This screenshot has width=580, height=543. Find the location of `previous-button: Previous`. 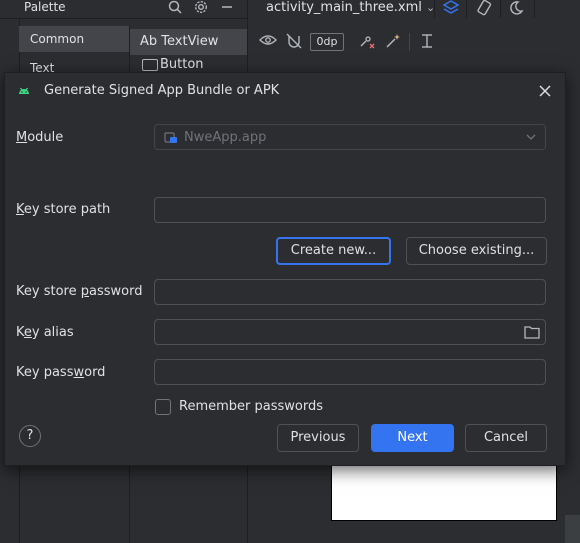

previous-button: Previous is located at coordinates (318, 438).